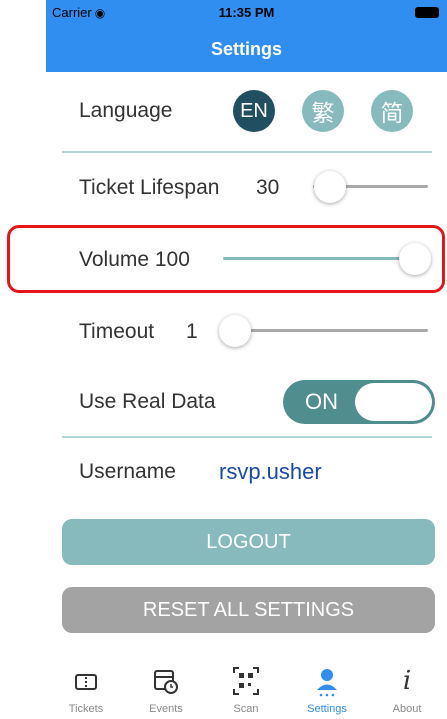  I want to click on tab-label: Tickets, so click(86, 709).